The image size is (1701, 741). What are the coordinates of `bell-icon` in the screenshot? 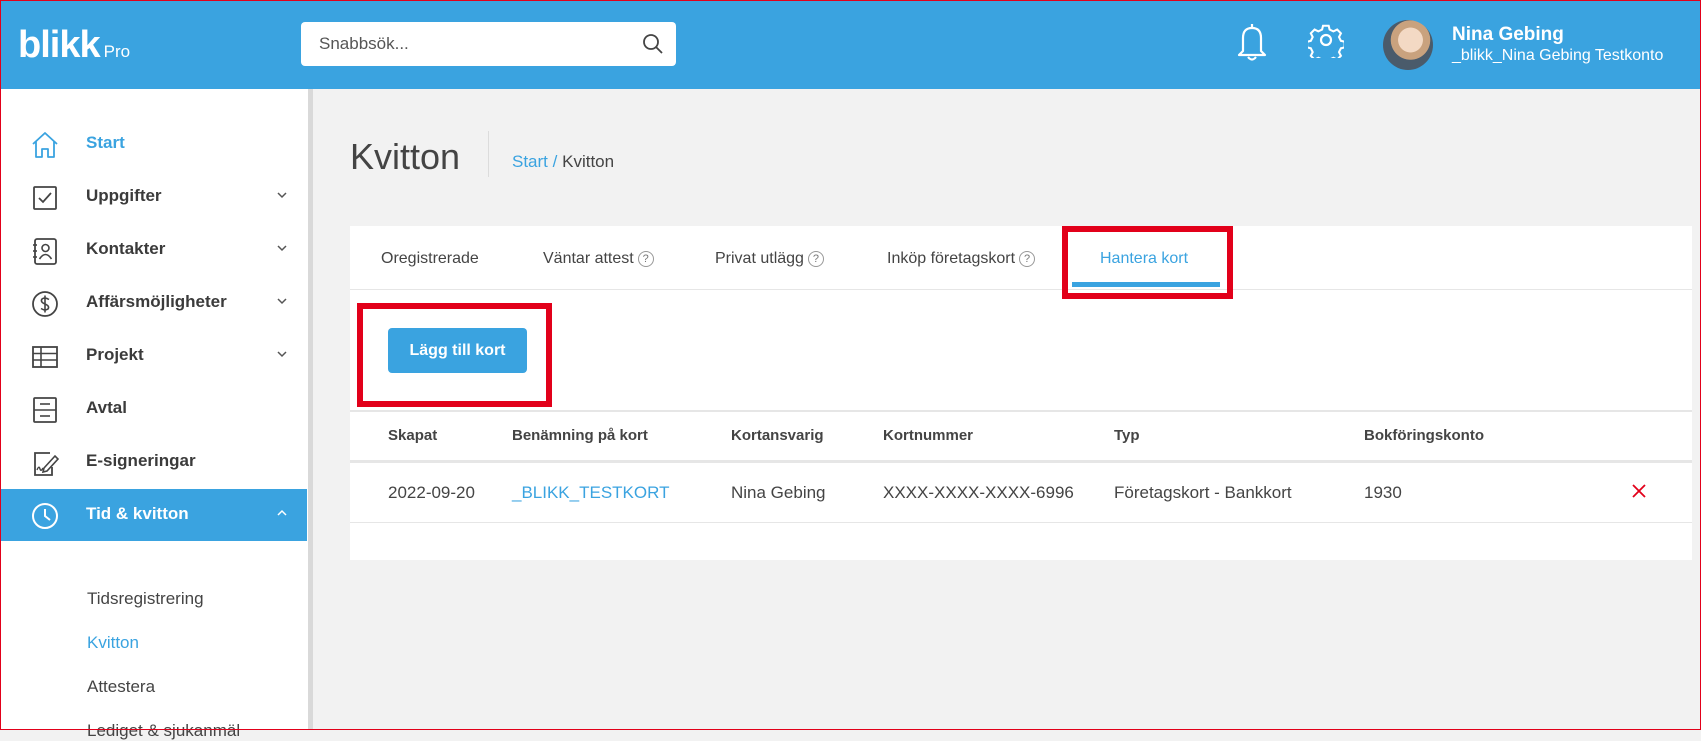 It's located at (1252, 42).